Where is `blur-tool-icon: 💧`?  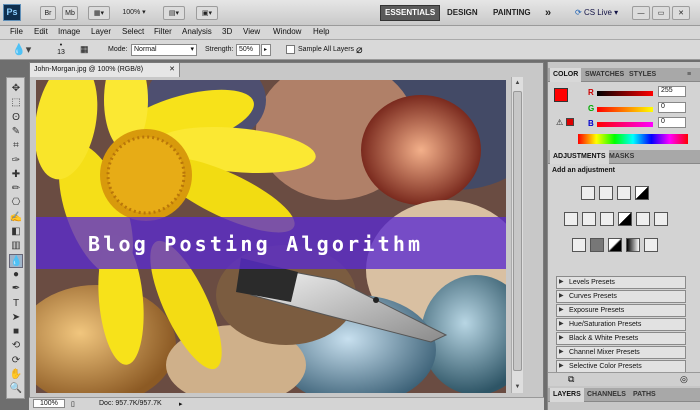 blur-tool-icon: 💧 is located at coordinates (16, 260).